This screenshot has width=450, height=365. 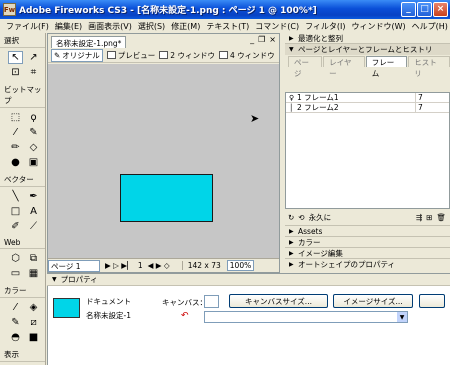 What do you see at coordinates (9, 9) in the screenshot?
I see `fireworks-app-icon: Fw` at bounding box center [9, 9].